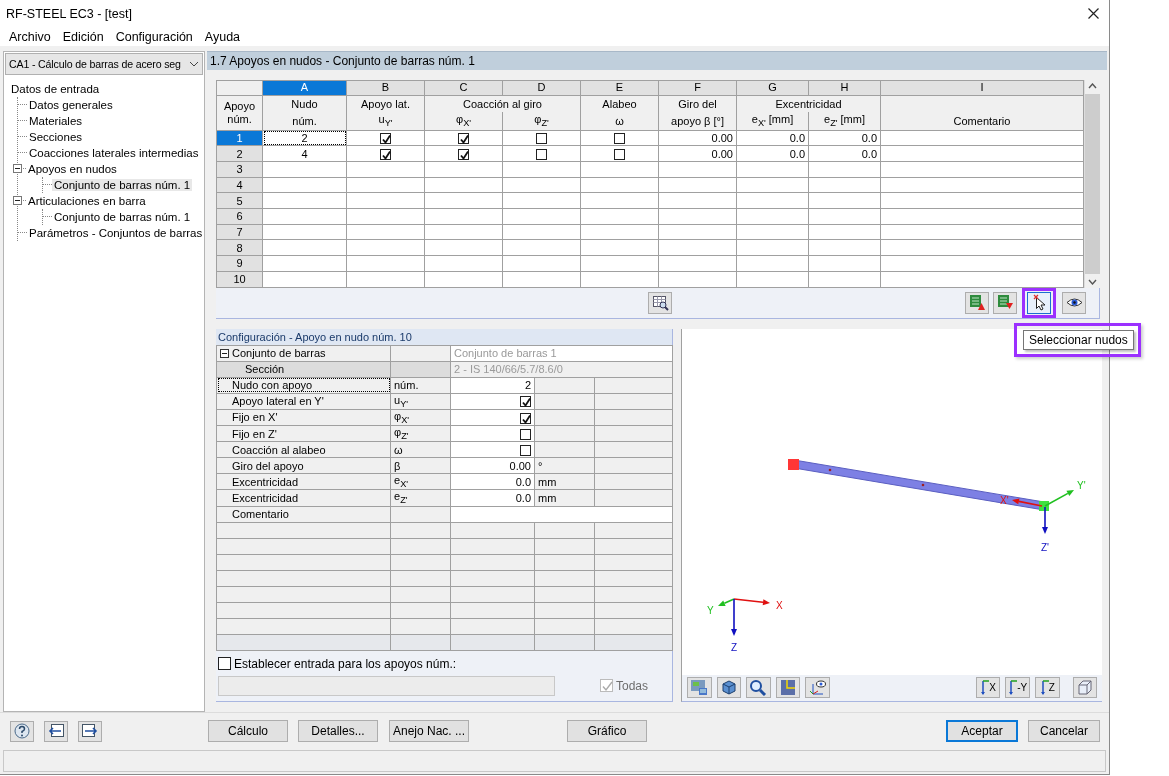 This screenshot has height=776, width=1169. I want to click on column-header: F, so click(697, 88).